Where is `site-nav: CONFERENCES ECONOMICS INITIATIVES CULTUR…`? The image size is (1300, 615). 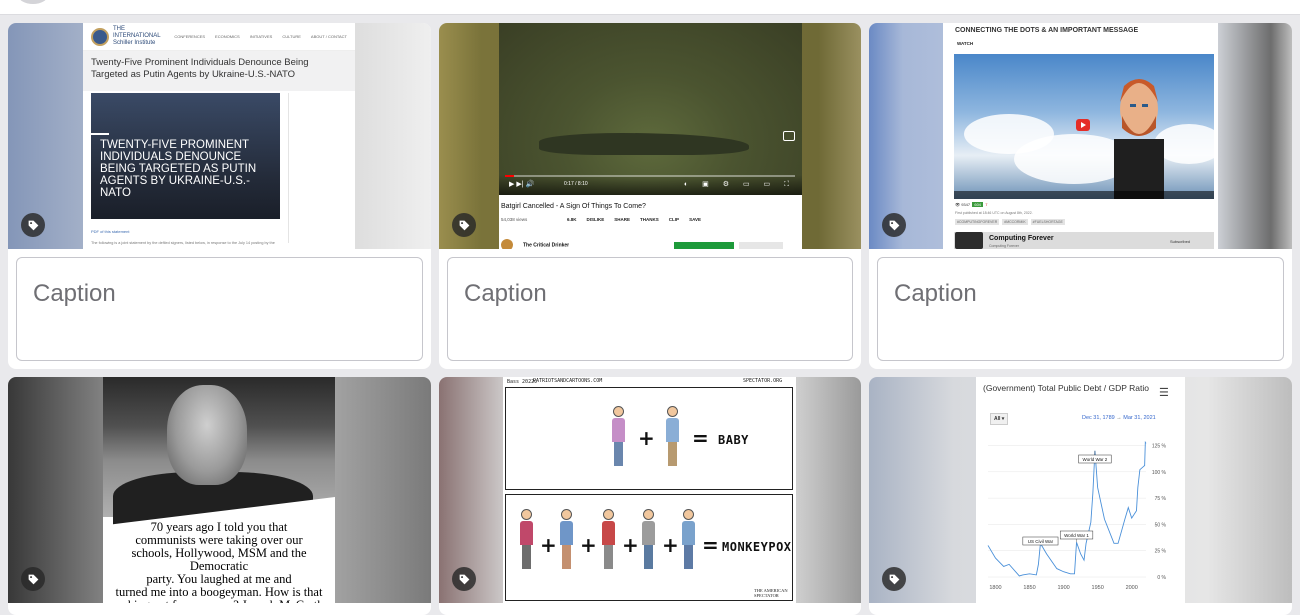
site-nav: CONFERENCES ECONOMICS INITIATIVES CULTUR… is located at coordinates (260, 36).